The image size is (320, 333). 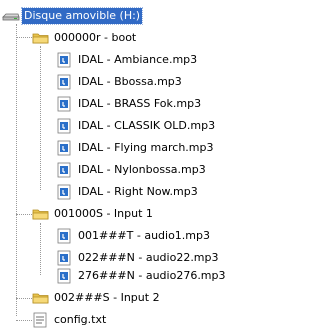 What do you see at coordinates (138, 191) in the screenshot?
I see `file-label: IDAL - Right Now.mp3` at bounding box center [138, 191].